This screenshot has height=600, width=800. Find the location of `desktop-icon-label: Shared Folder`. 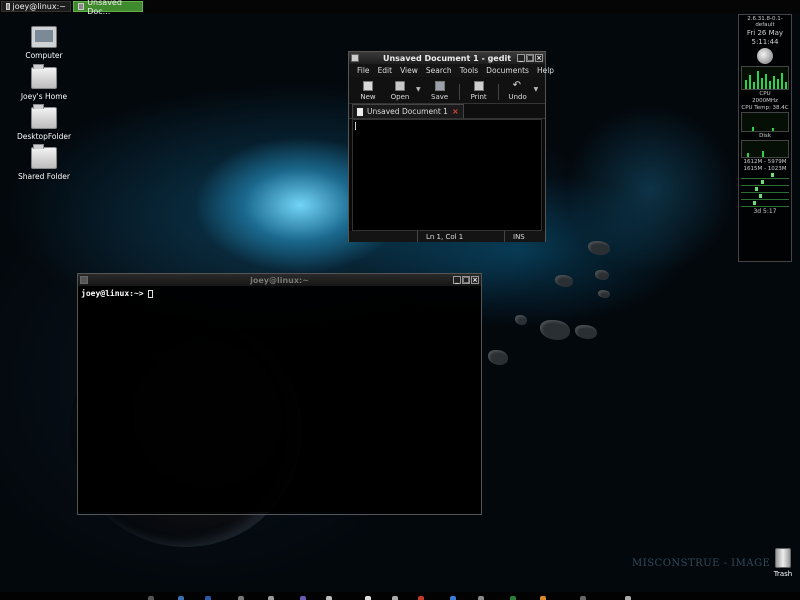

desktop-icon-label: Shared Folder is located at coordinates (44, 176).